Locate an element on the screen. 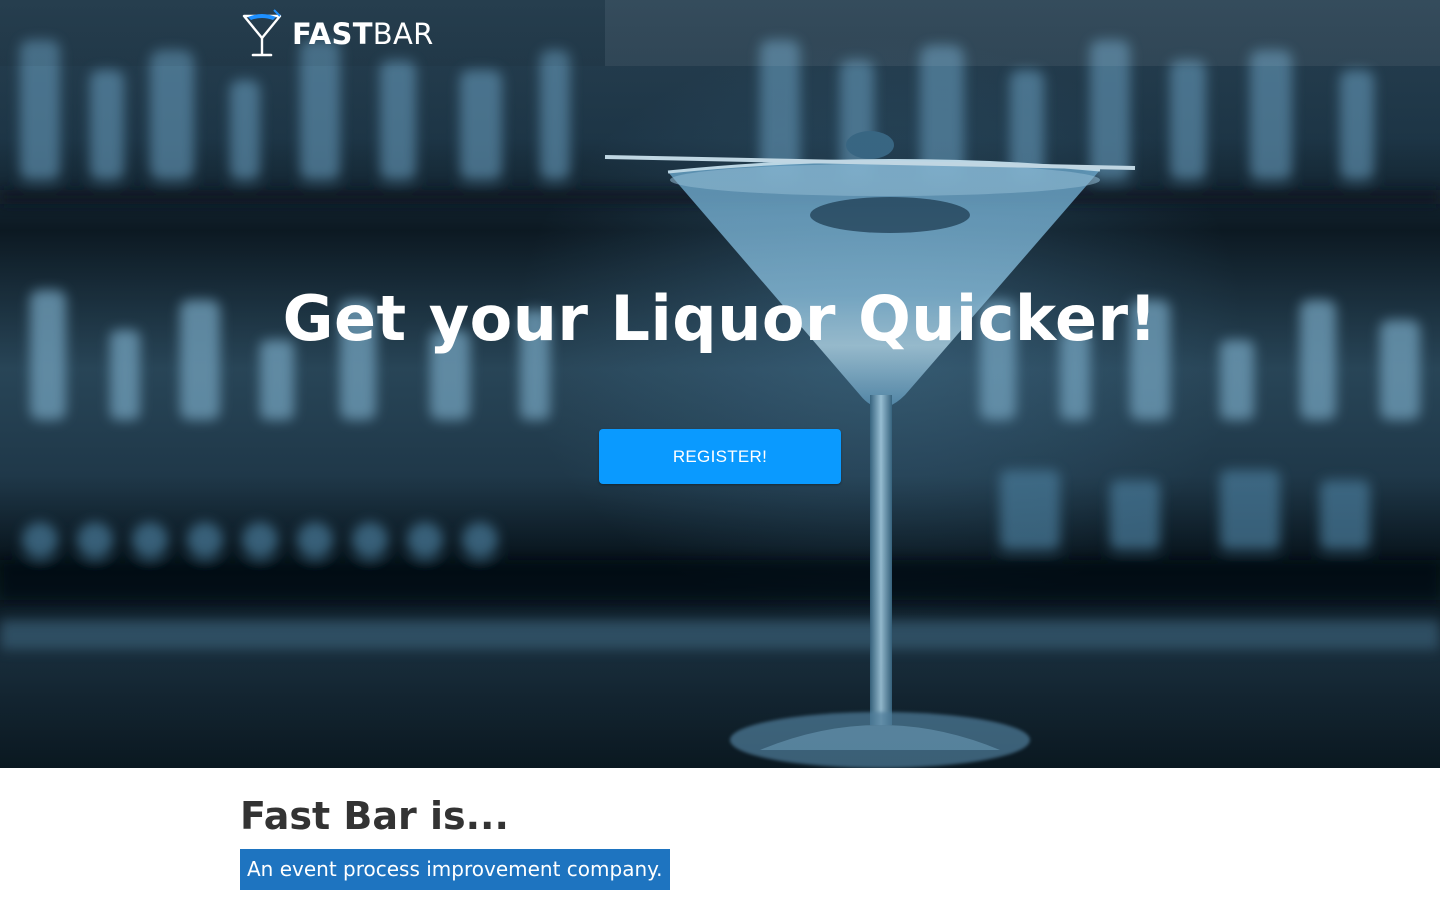 This screenshot has height=900, width=1440. top-navbar is located at coordinates (720, 33).